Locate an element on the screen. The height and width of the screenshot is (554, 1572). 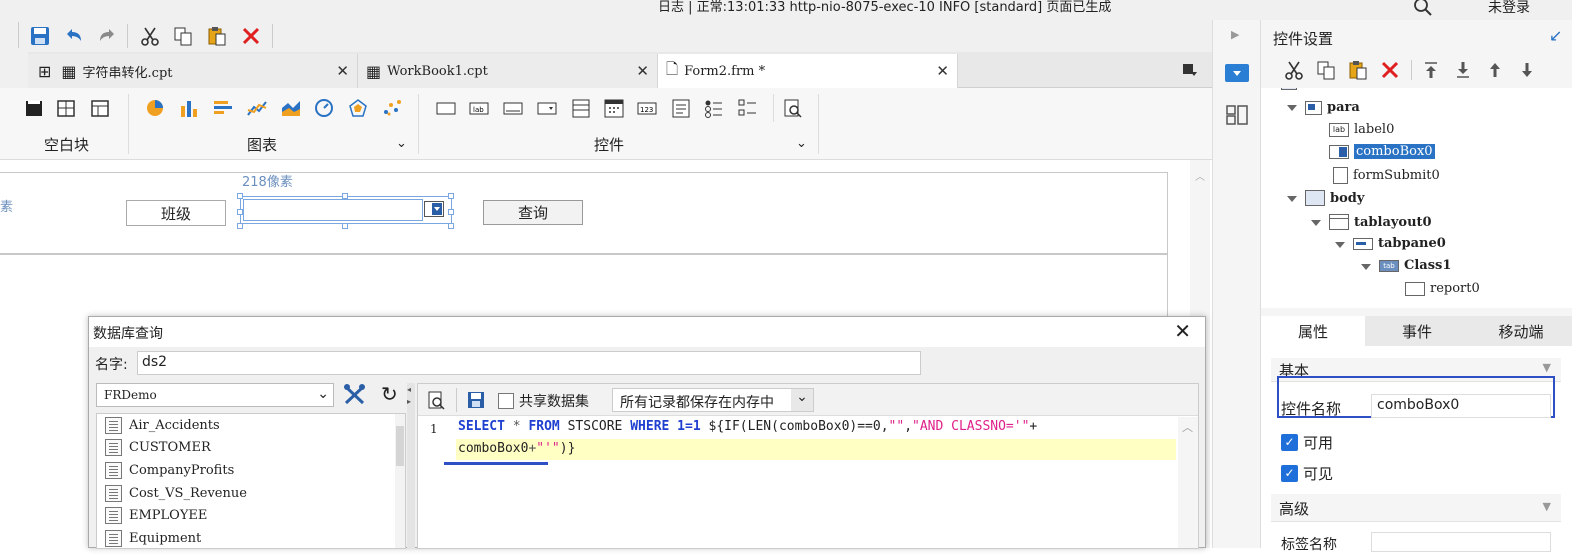
tree-node-class1: tab Class1 is located at coordinates (1415, 265).